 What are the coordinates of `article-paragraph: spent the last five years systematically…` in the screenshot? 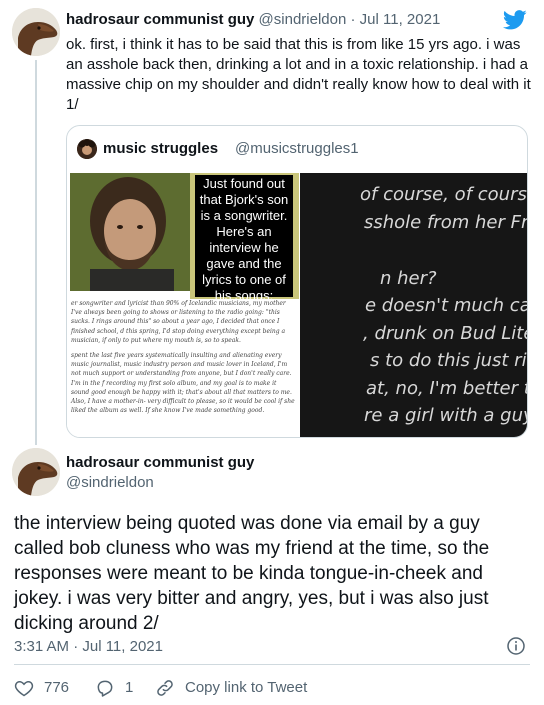 It's located at (183, 383).